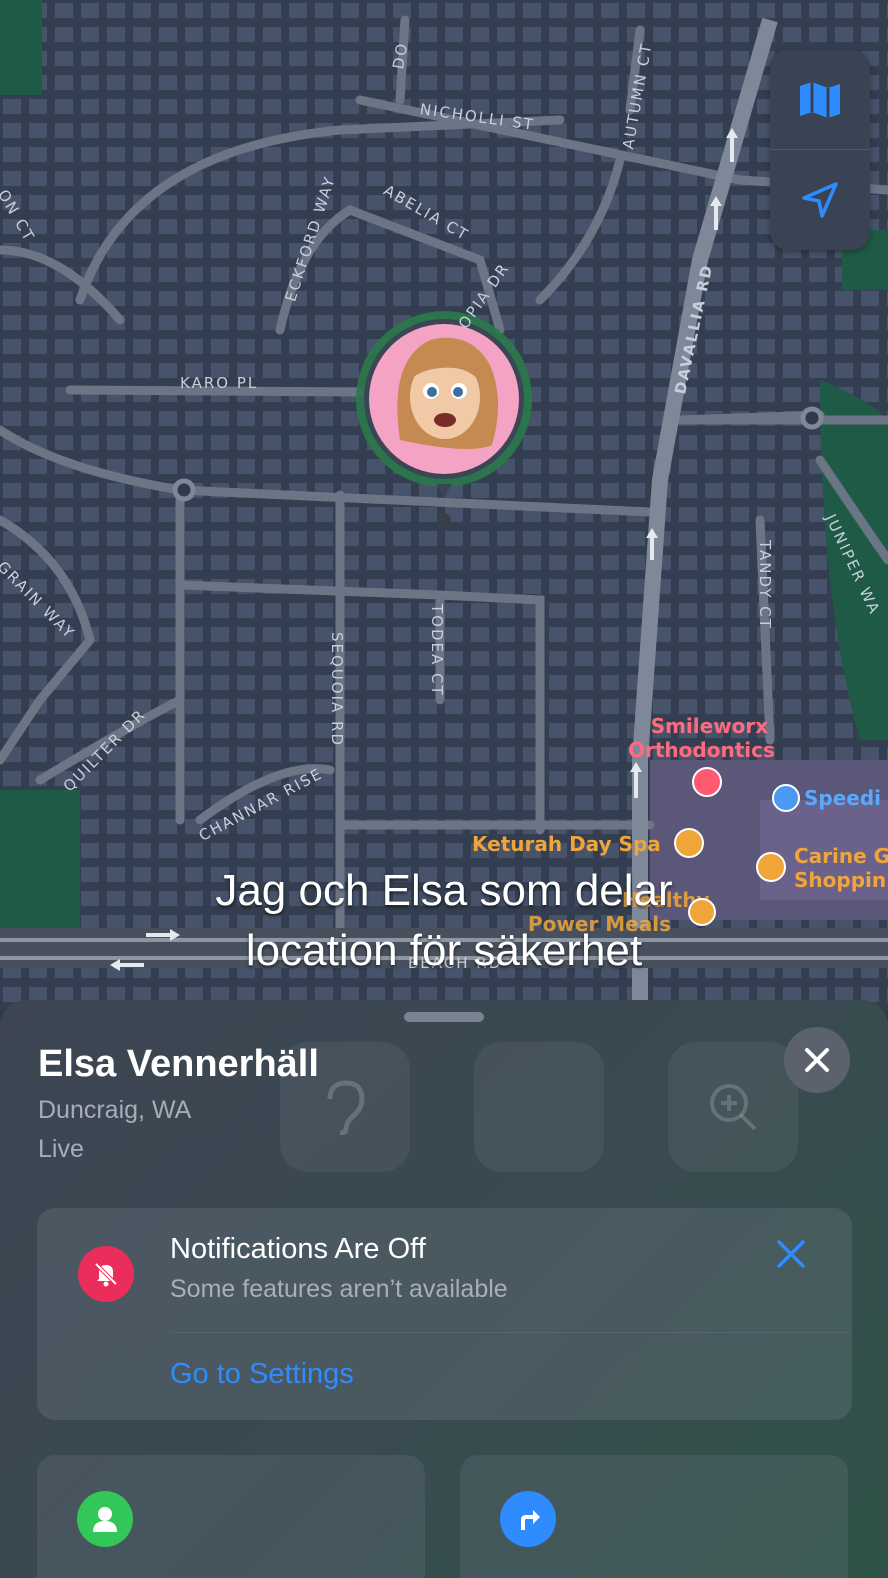 The height and width of the screenshot is (1578, 888). I want to click on poi-label: Orthodontics, so click(701, 750).